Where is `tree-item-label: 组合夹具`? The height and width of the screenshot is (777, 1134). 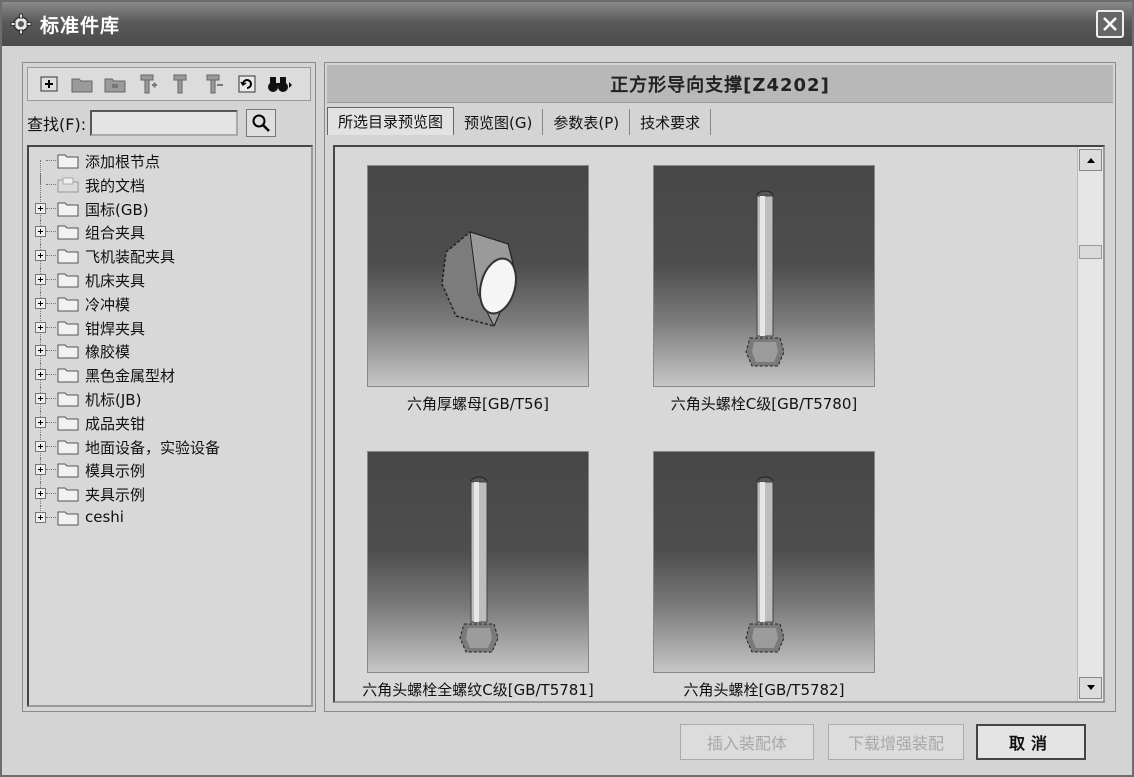 tree-item-label: 组合夹具 is located at coordinates (115, 233).